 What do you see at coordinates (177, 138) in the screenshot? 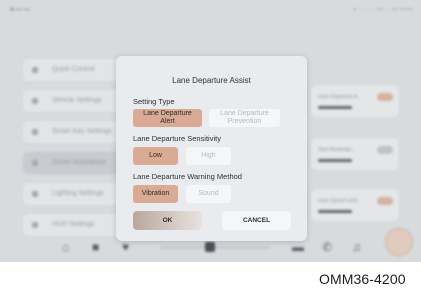
I see `sensitivity-label: Lane Departure Sensitivity` at bounding box center [177, 138].